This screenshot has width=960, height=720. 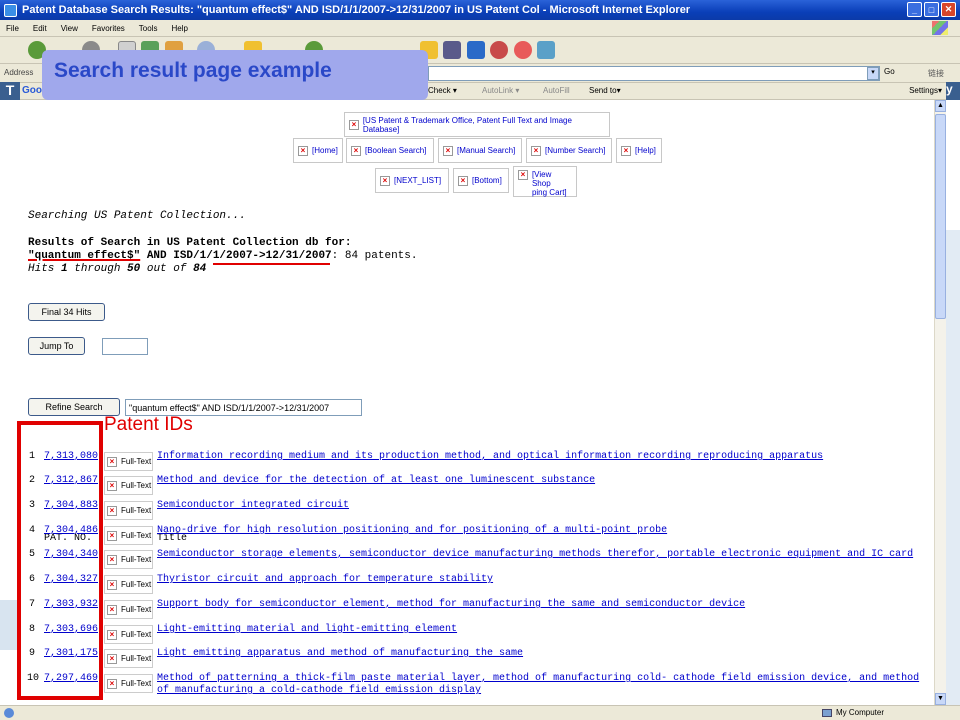 What do you see at coordinates (179, 28) in the screenshot?
I see `menu-help: Help` at bounding box center [179, 28].